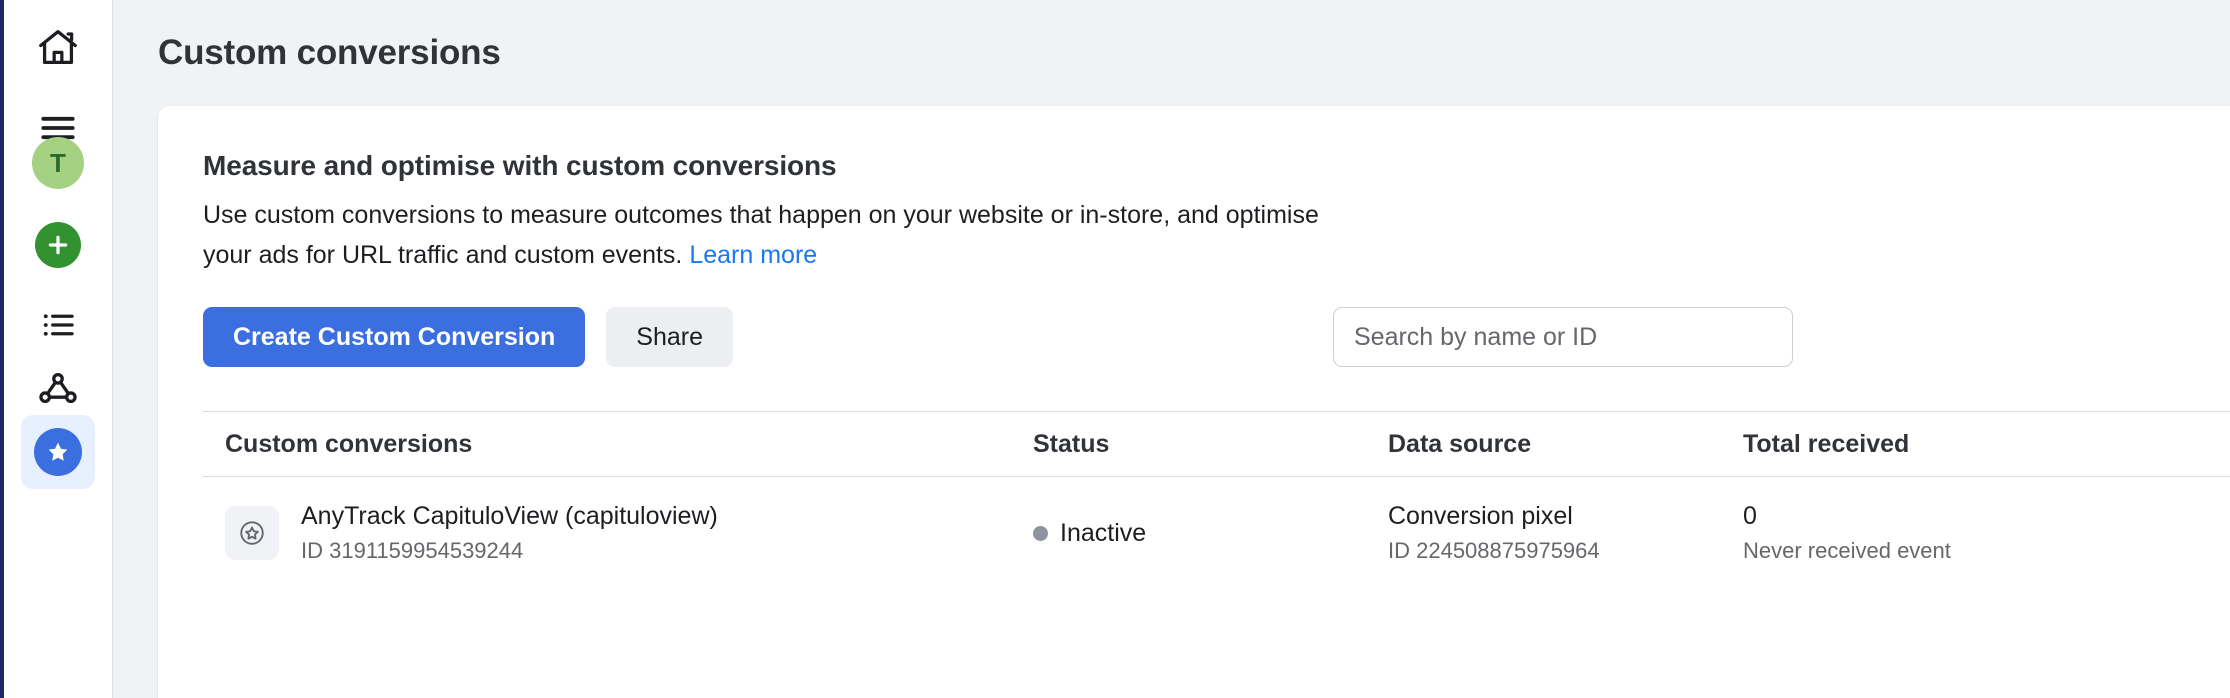 This screenshot has width=2230, height=698. Describe the element at coordinates (58, 390) in the screenshot. I see `events-manager-icon` at that location.